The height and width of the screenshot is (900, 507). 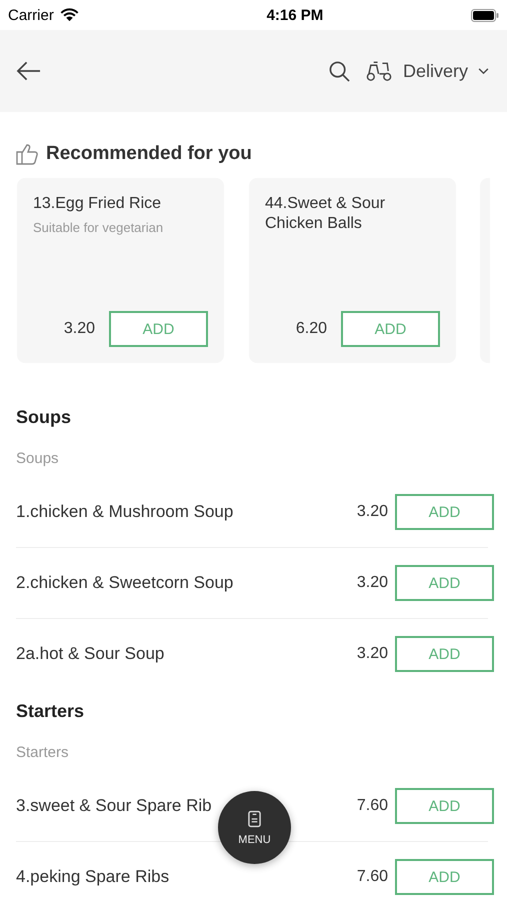 What do you see at coordinates (91, 654) in the screenshot?
I see `dish-name: 2a.hot & Sour Soup` at bounding box center [91, 654].